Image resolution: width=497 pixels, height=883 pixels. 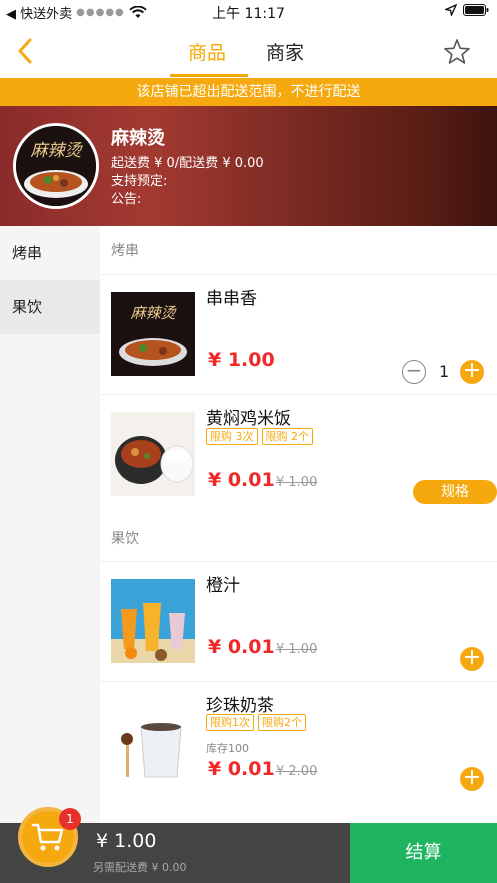 What do you see at coordinates (241, 360) in the screenshot?
I see `product-price: ¥ 1.00` at bounding box center [241, 360].